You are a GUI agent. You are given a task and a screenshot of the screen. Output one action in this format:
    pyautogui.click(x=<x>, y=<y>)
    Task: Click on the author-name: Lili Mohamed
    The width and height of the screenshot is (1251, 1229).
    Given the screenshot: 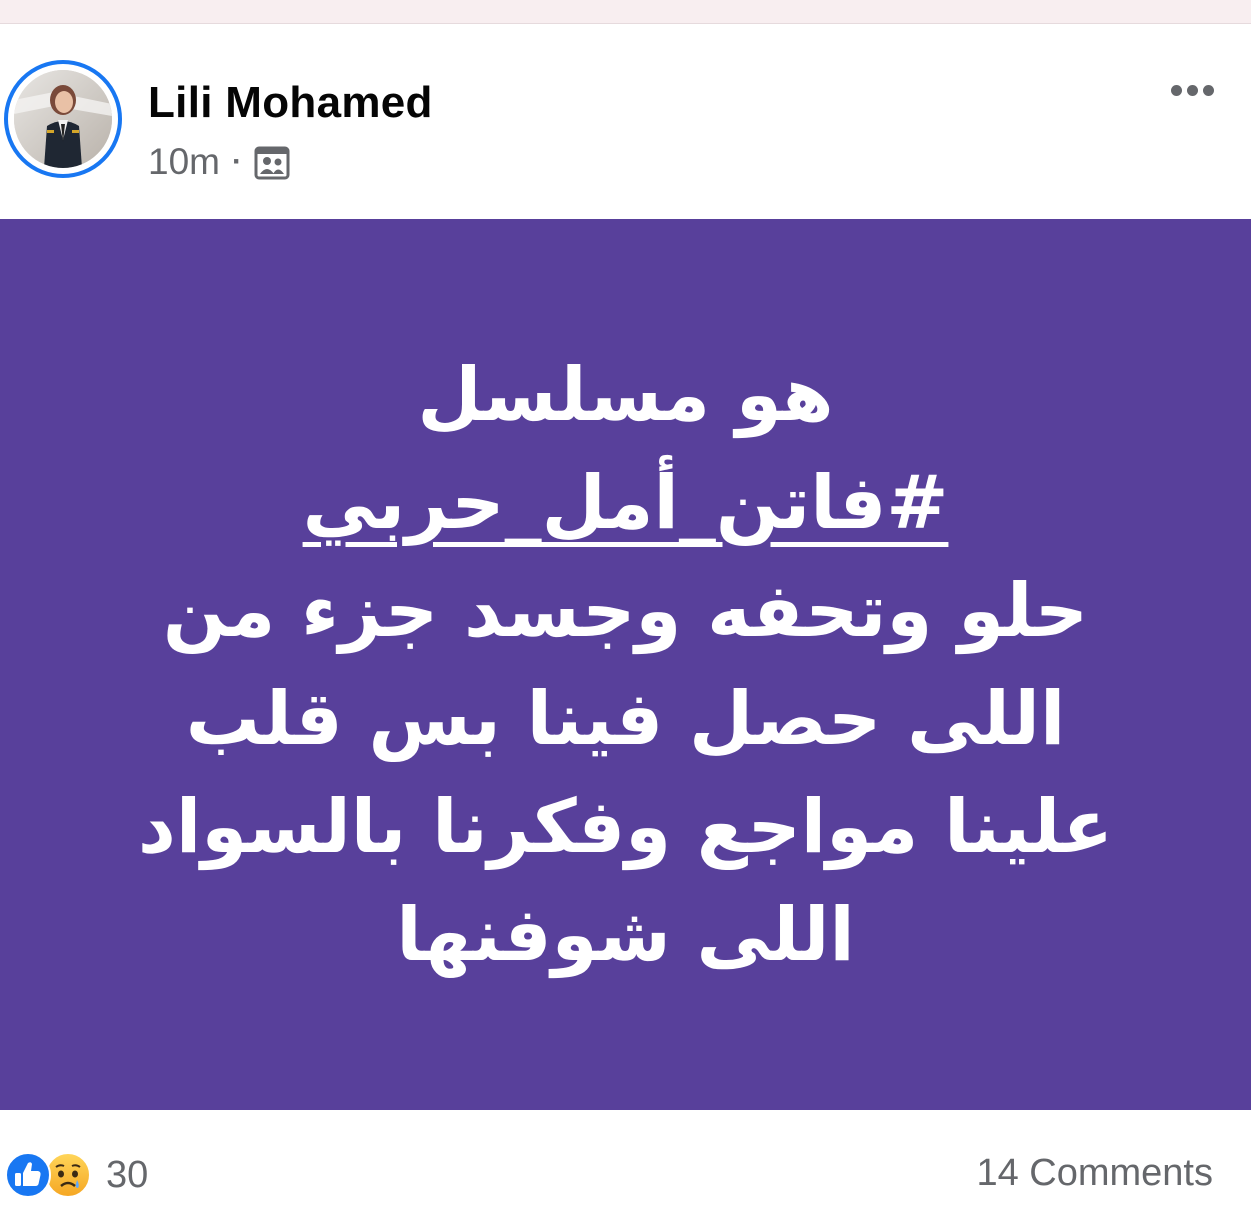 What is the action you would take?
    pyautogui.click(x=290, y=103)
    